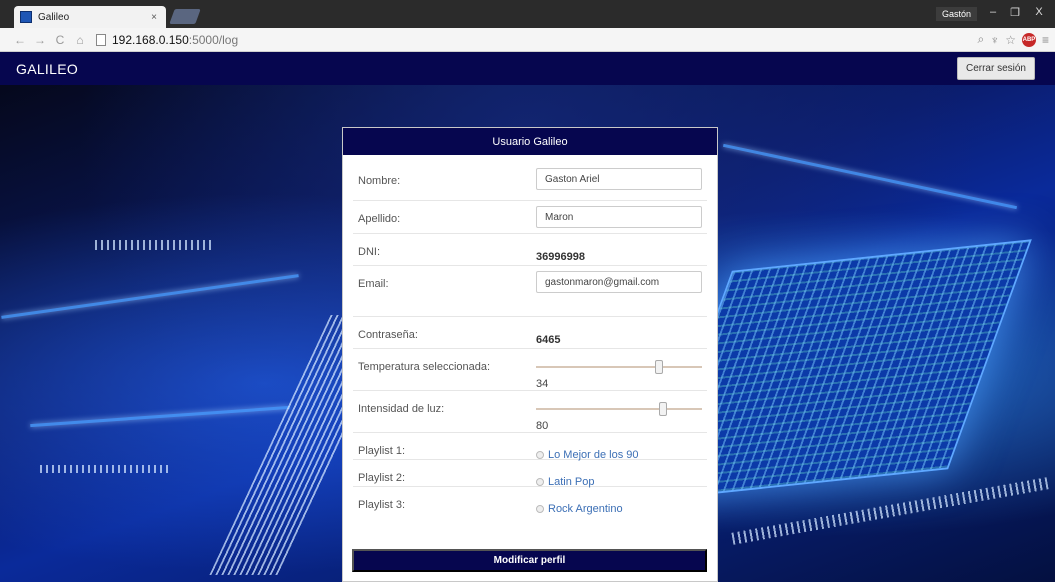  What do you see at coordinates (530, 501) in the screenshot?
I see `field-row-playlist3: Playlist 3: Rock Argentino` at bounding box center [530, 501].